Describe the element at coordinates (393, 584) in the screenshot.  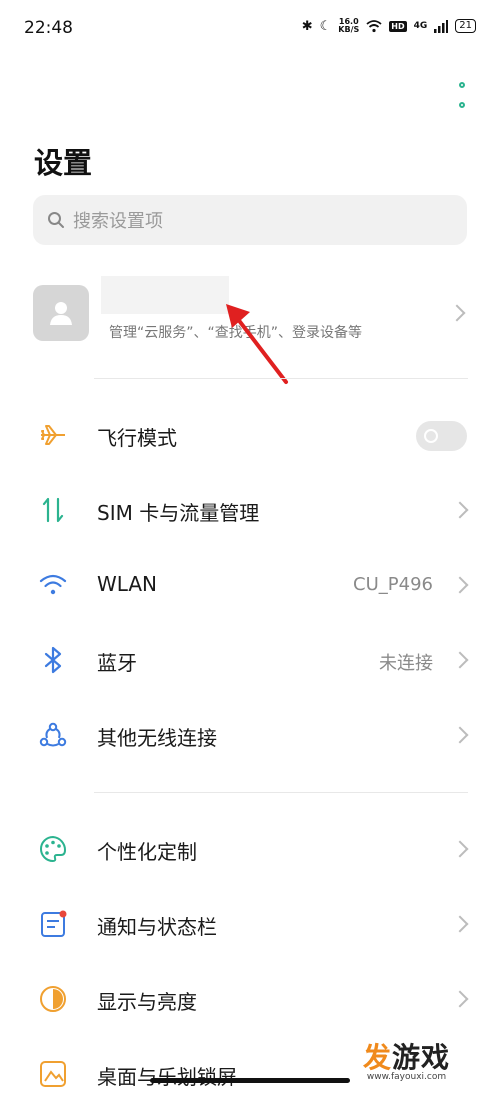
I see `wlan-network-name: CU_P496` at that location.